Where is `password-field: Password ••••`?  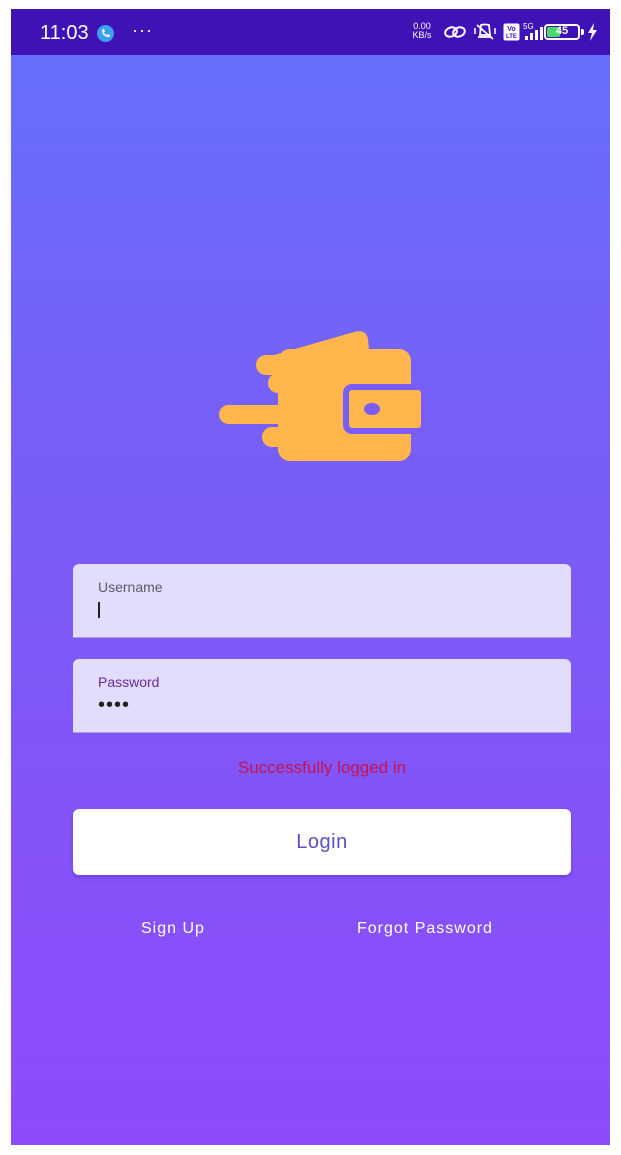
password-field: Password •••• is located at coordinates (322, 696).